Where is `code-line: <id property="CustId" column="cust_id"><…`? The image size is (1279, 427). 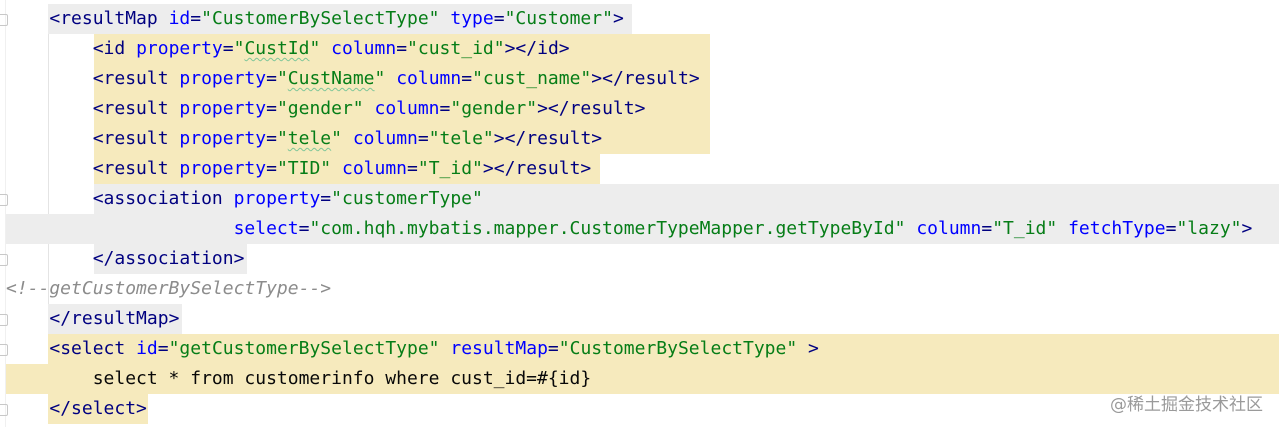 code-line: <id property="CustId" column="cust_id"><… is located at coordinates (639, 49).